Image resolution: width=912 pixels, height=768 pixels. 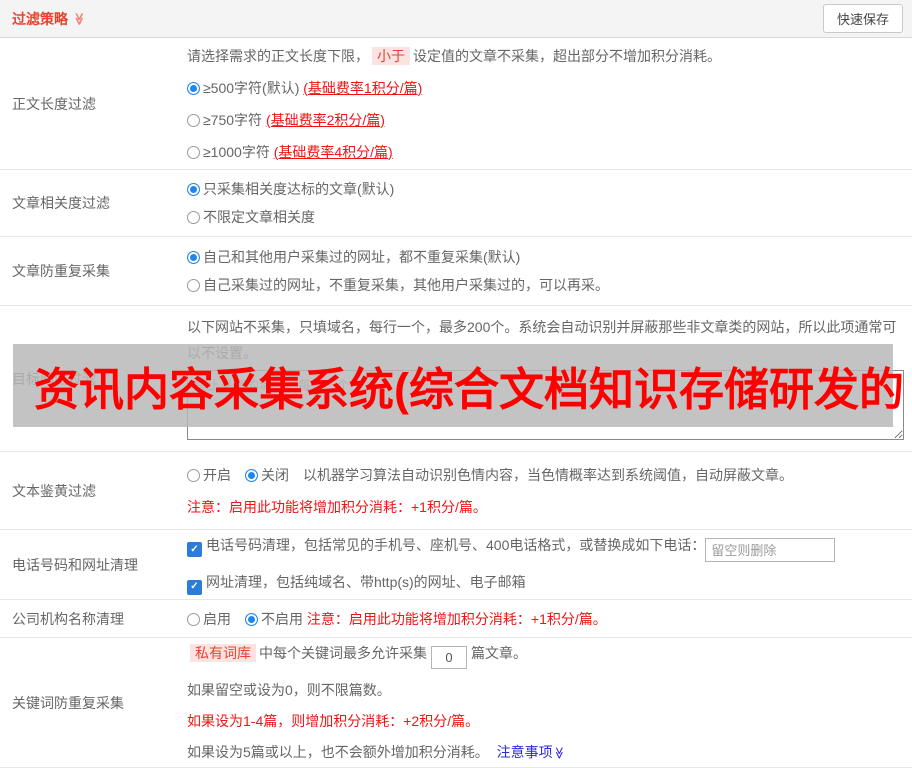 What do you see at coordinates (233, 119) in the screenshot?
I see `length-option-750-label: ≥750字符` at bounding box center [233, 119].